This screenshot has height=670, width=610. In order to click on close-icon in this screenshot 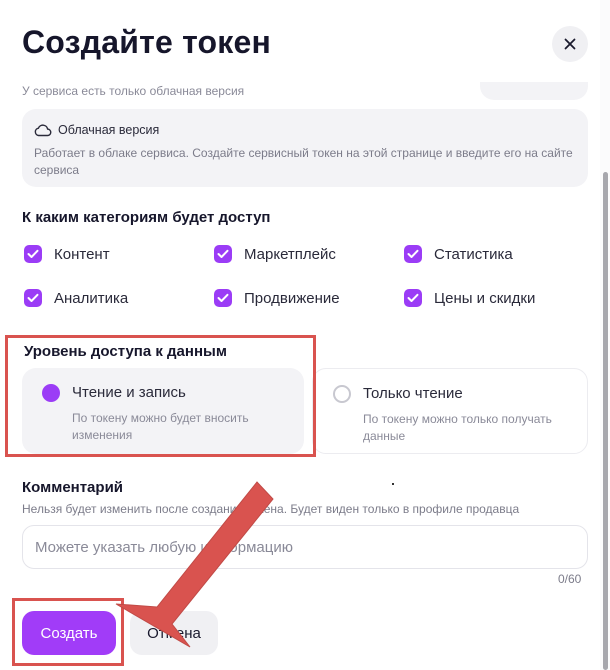, I will do `click(570, 44)`.